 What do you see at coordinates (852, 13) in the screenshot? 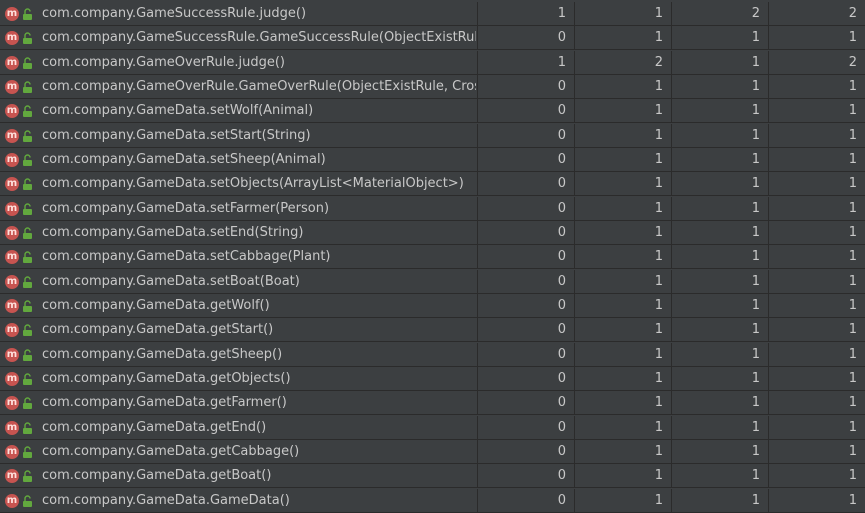
I see `metric-value-4: 2` at bounding box center [852, 13].